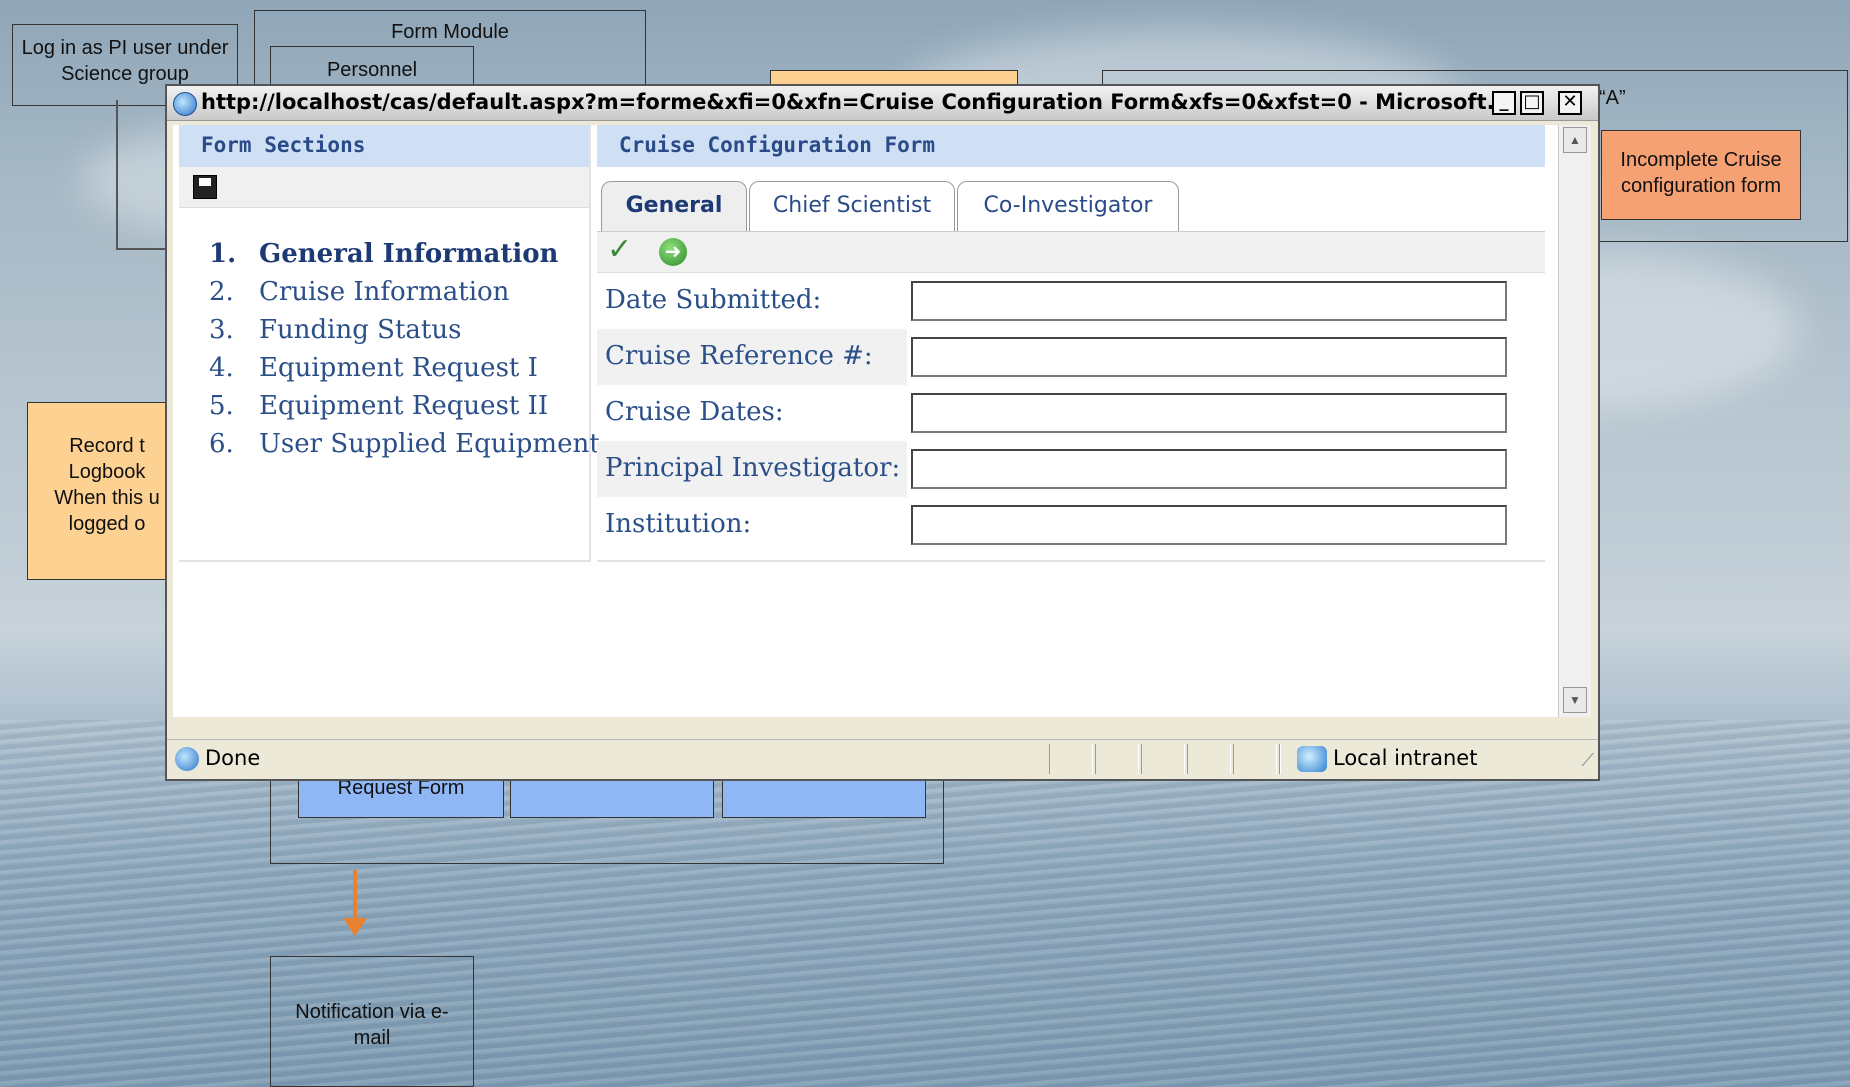  Describe the element at coordinates (1312, 759) in the screenshot. I see `local-intranet-icon` at that location.